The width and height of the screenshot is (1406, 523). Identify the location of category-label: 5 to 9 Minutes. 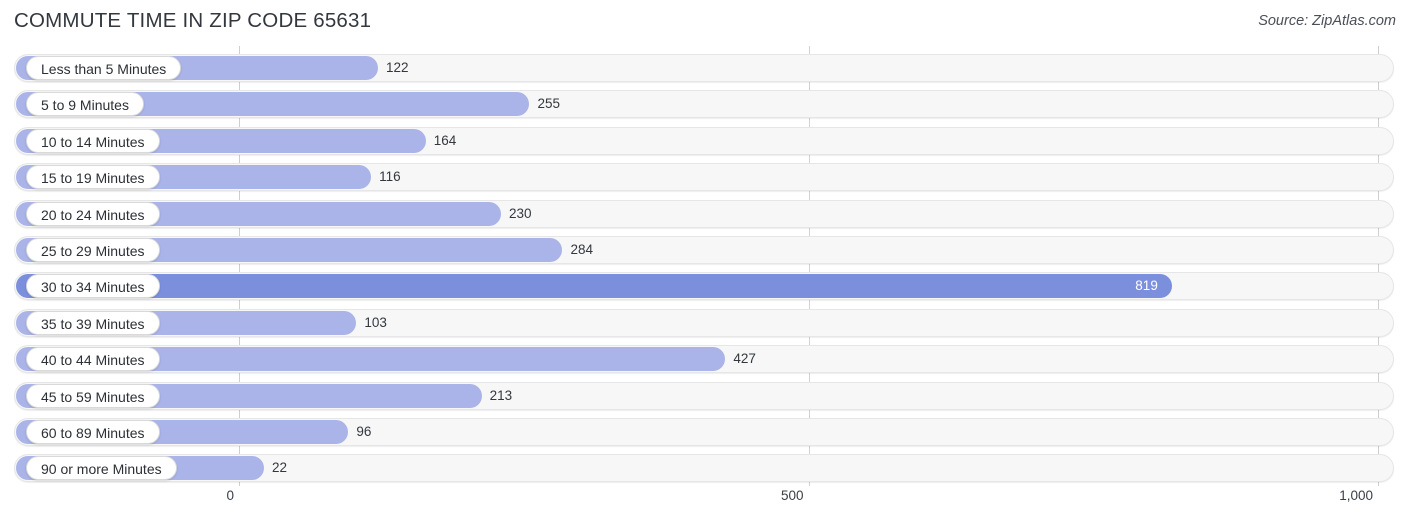
(85, 104).